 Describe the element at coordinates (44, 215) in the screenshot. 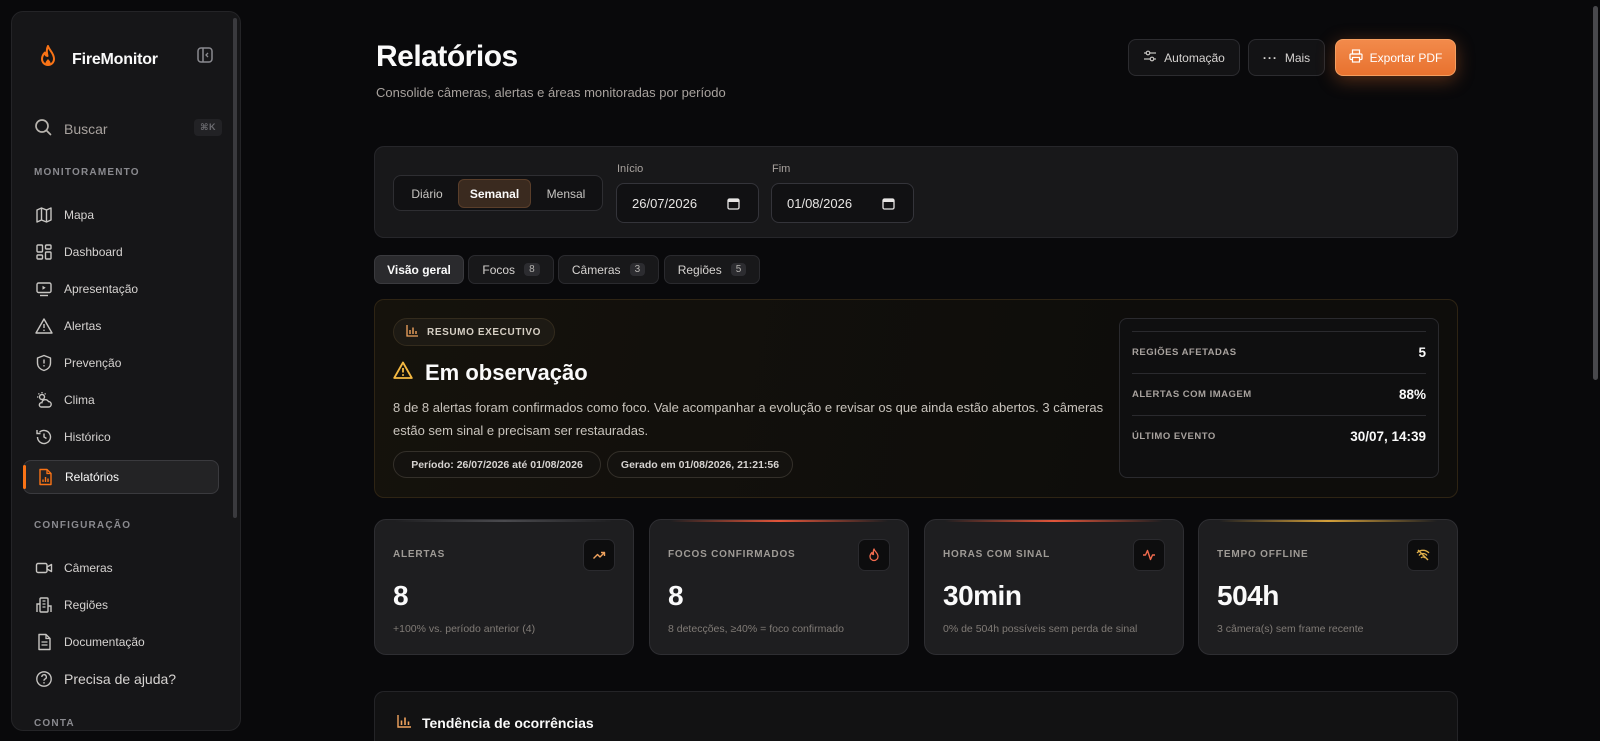

I see `map-icon` at that location.